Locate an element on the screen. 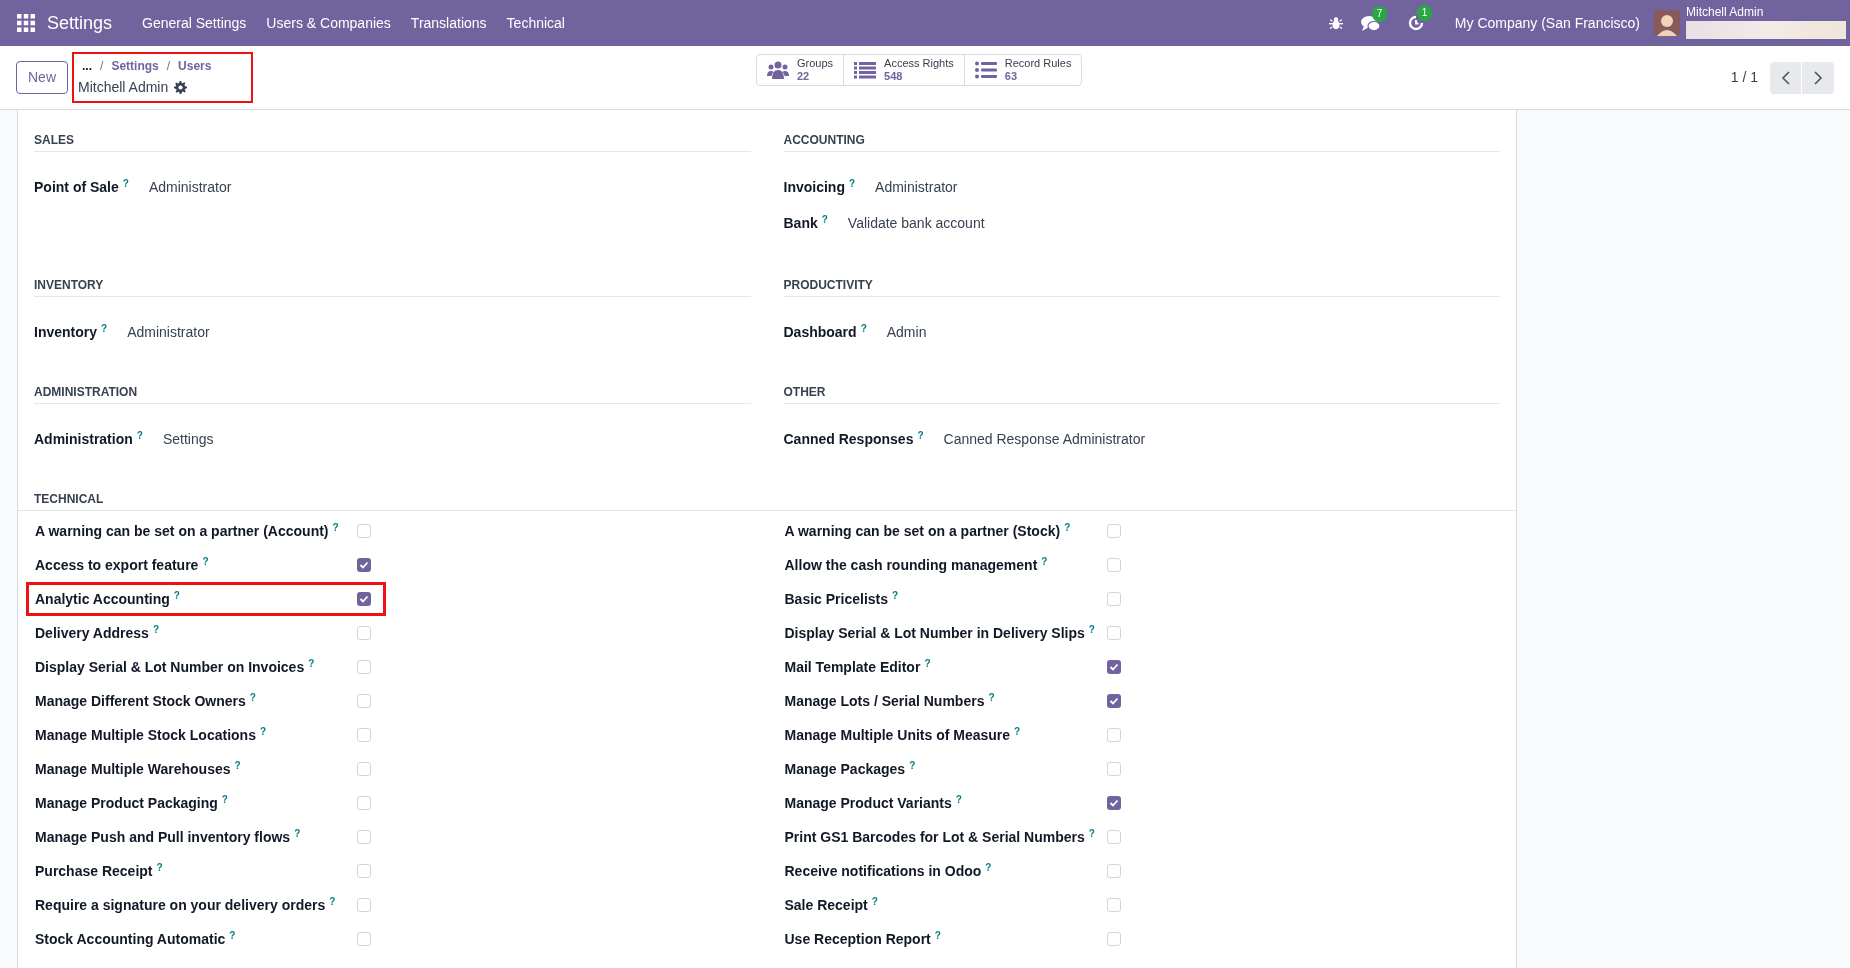  smart-button: Groups 22 is located at coordinates (800, 70).